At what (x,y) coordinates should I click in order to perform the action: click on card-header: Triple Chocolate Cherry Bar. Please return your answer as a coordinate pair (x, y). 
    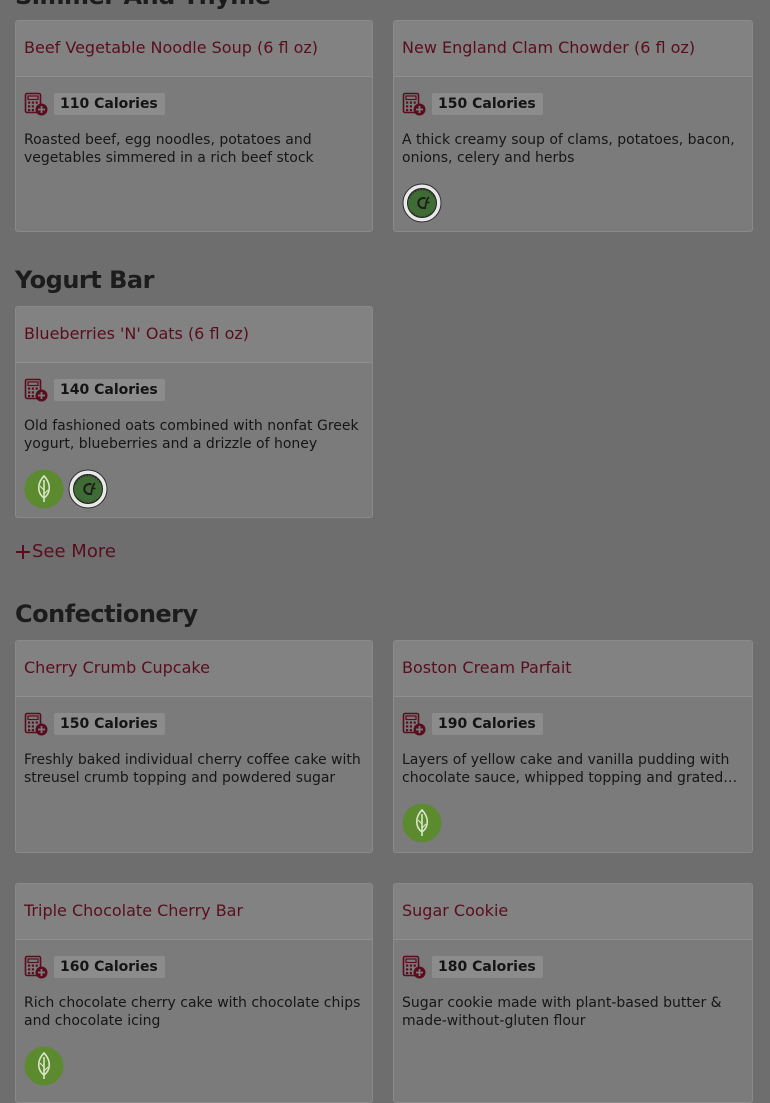
    Looking at the image, I should click on (194, 912).